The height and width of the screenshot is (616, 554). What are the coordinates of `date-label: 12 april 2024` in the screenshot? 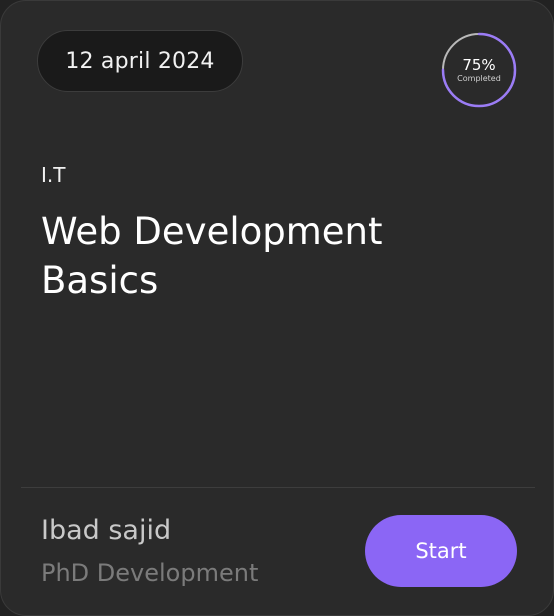 It's located at (140, 61).